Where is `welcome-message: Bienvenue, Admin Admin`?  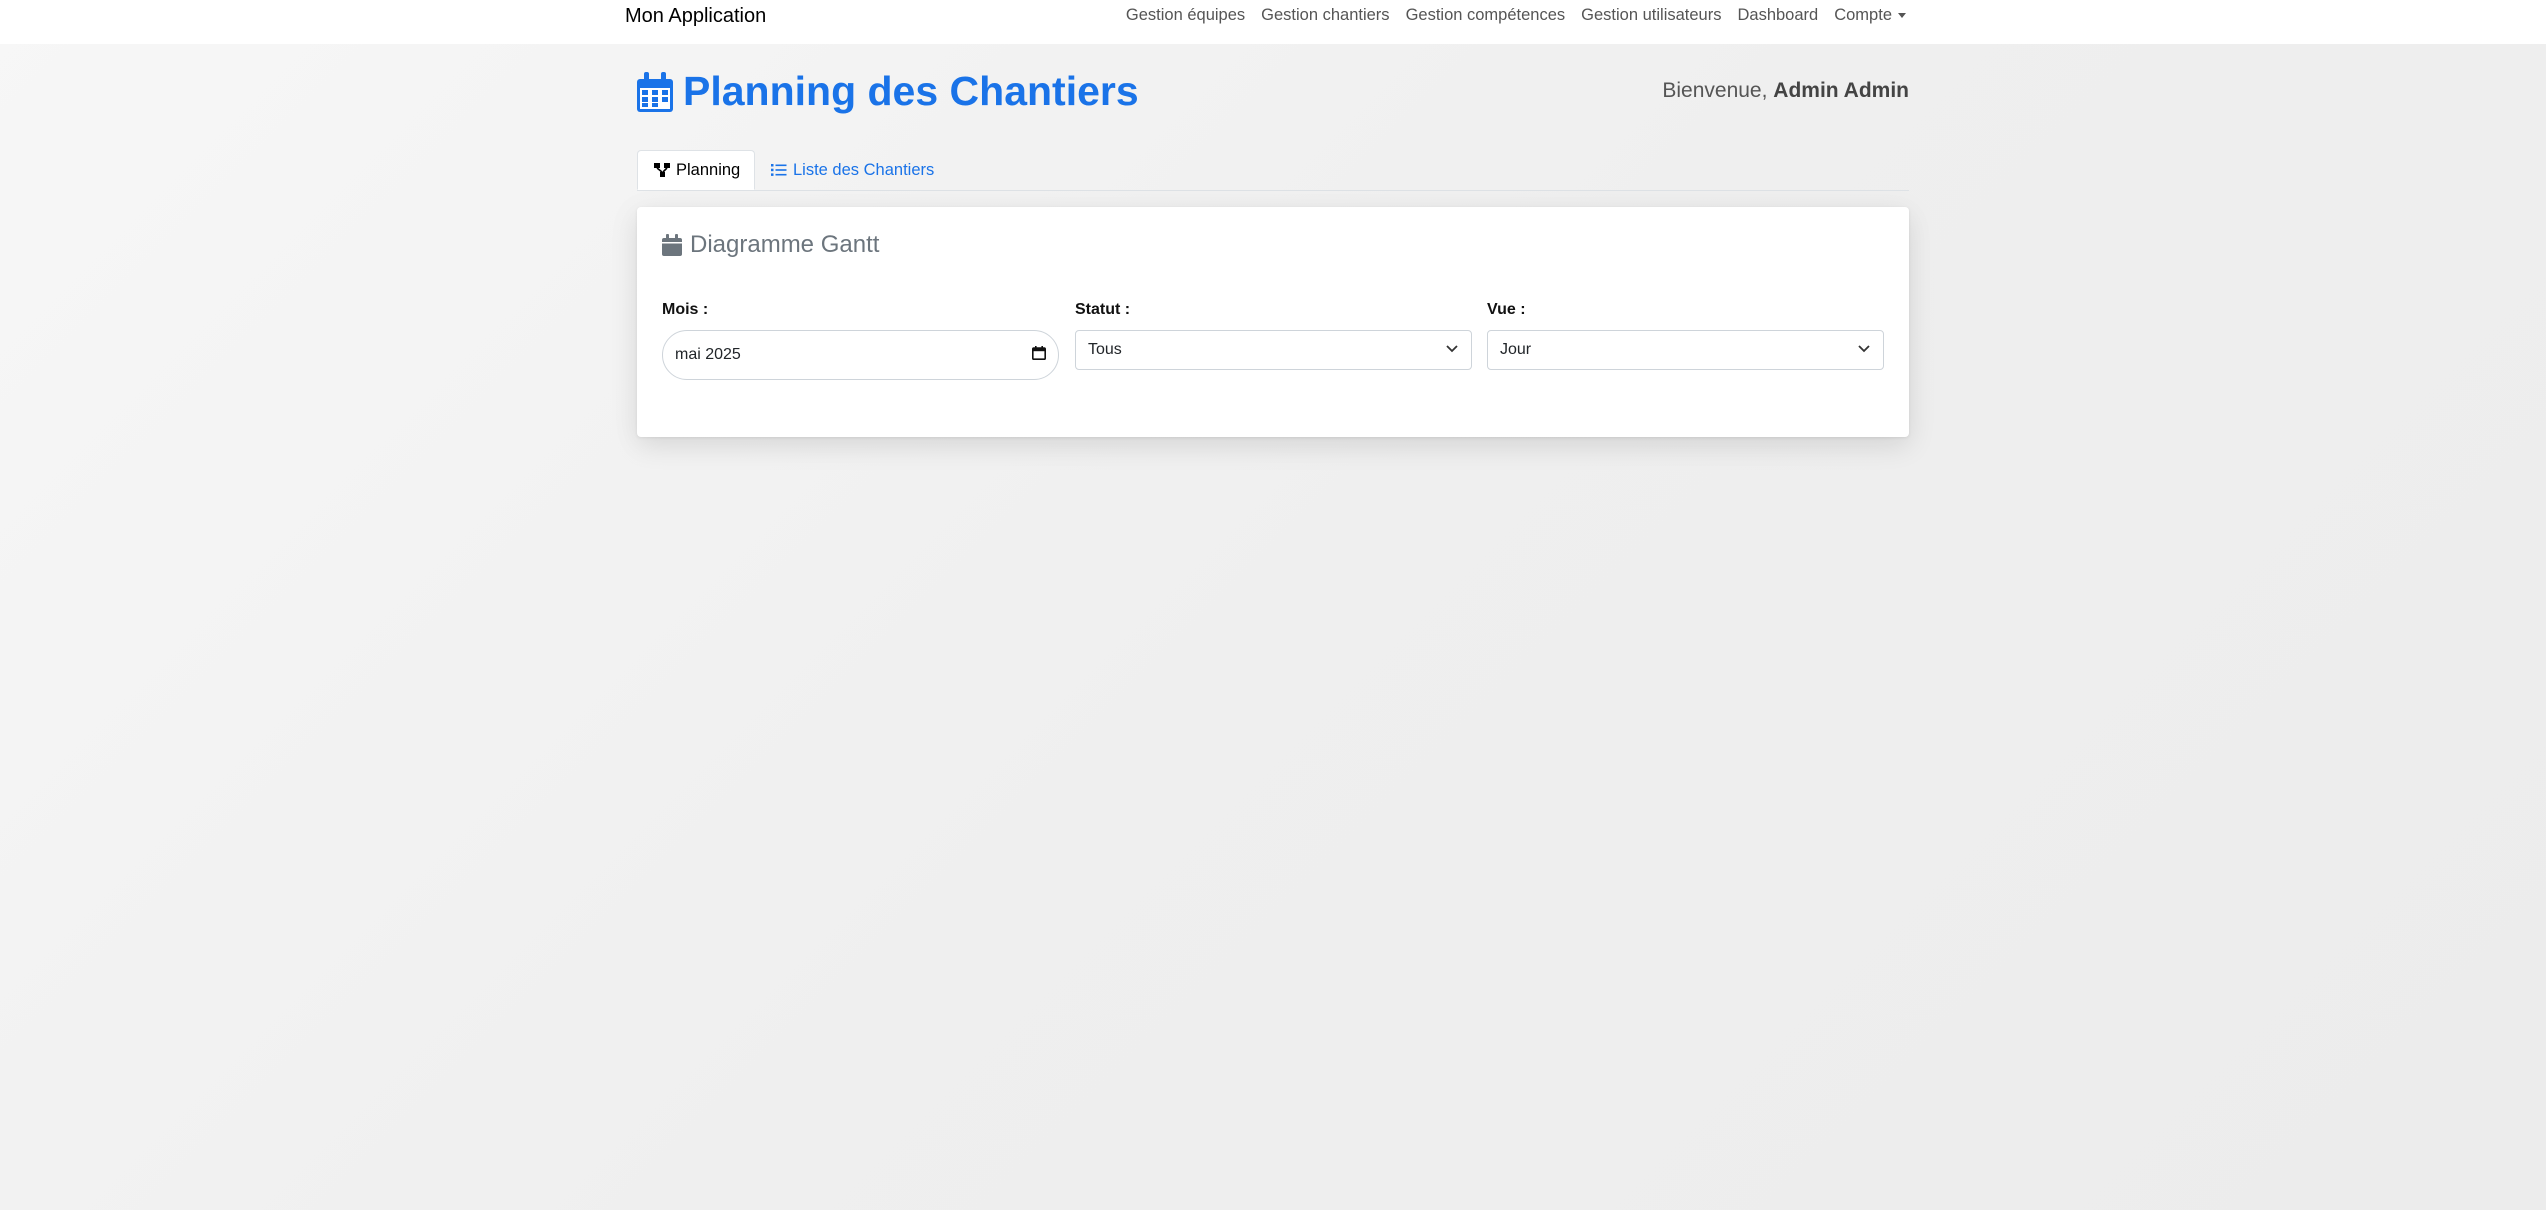 welcome-message: Bienvenue, Admin Admin is located at coordinates (1785, 91).